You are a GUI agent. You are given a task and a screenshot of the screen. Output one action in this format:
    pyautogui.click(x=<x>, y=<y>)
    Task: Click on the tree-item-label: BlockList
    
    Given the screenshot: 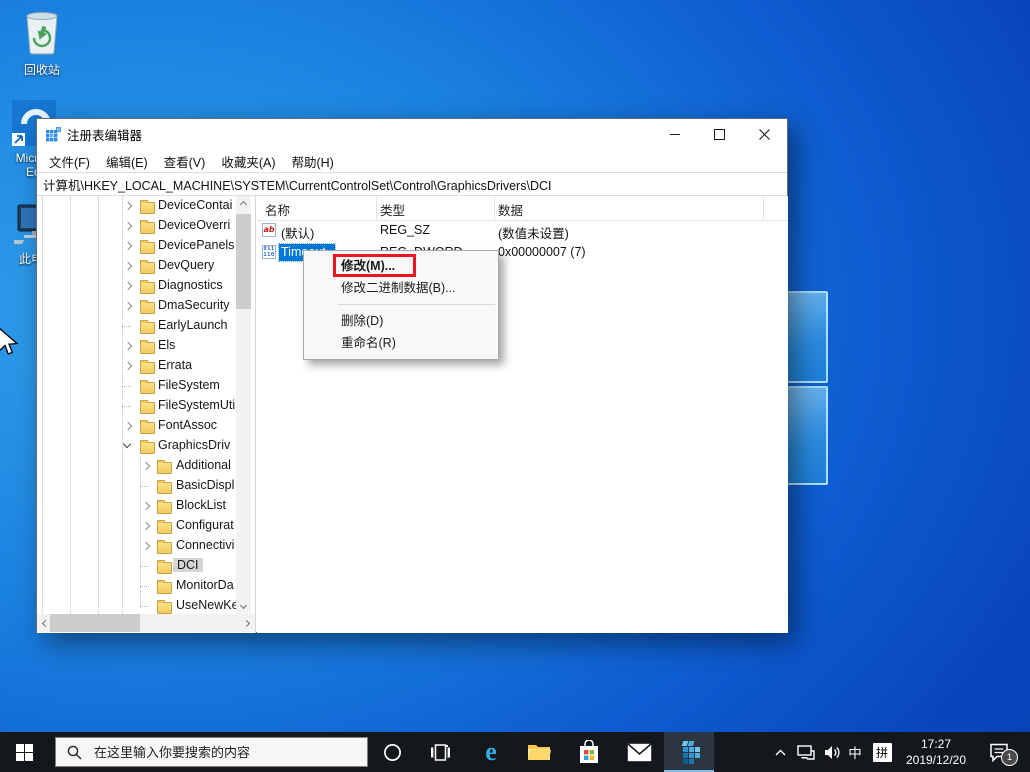 What is the action you would take?
    pyautogui.click(x=201, y=505)
    